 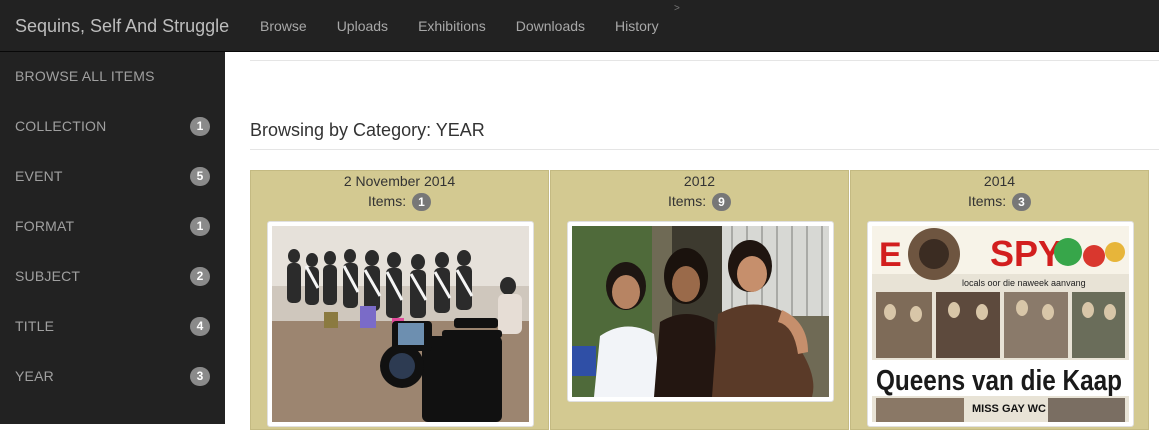 I want to click on count-badge: 4, so click(x=200, y=326).